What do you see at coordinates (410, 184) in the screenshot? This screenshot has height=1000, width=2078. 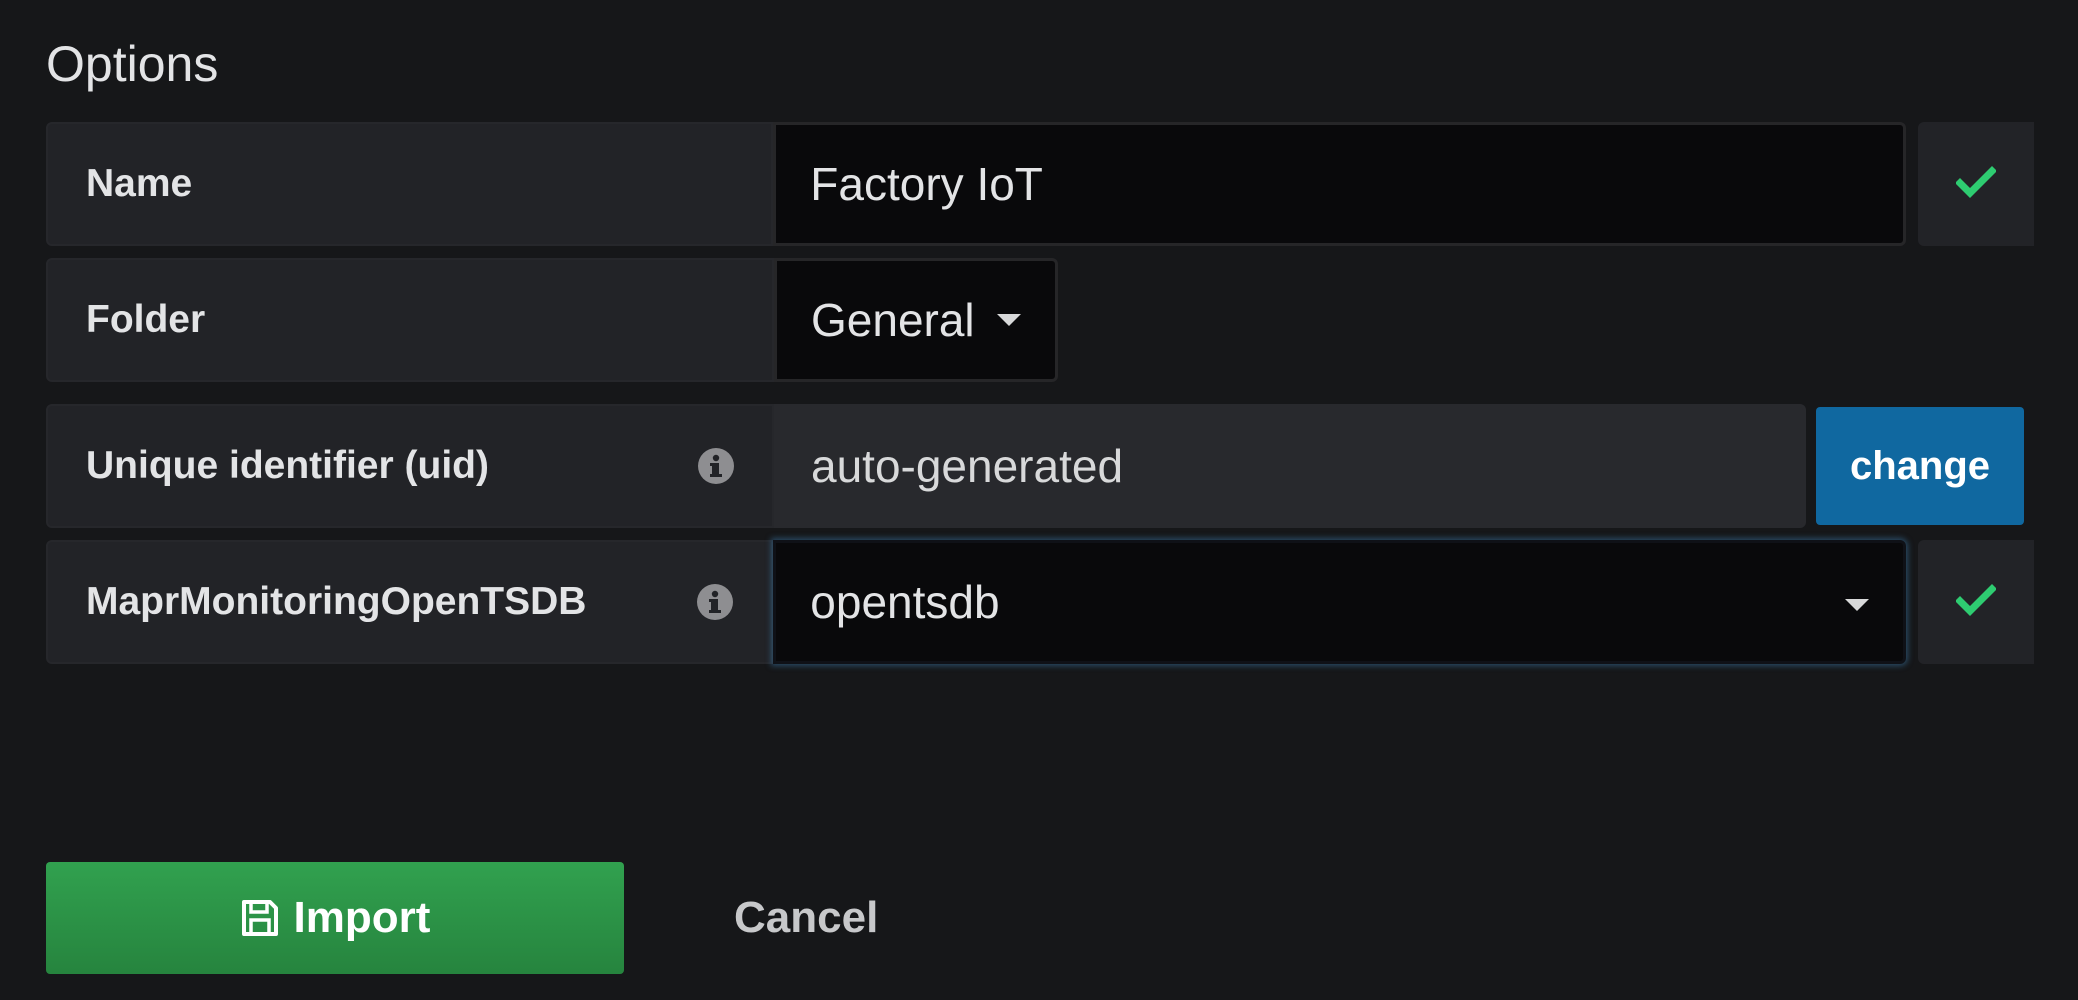 I see `name-label-cell: Name` at bounding box center [410, 184].